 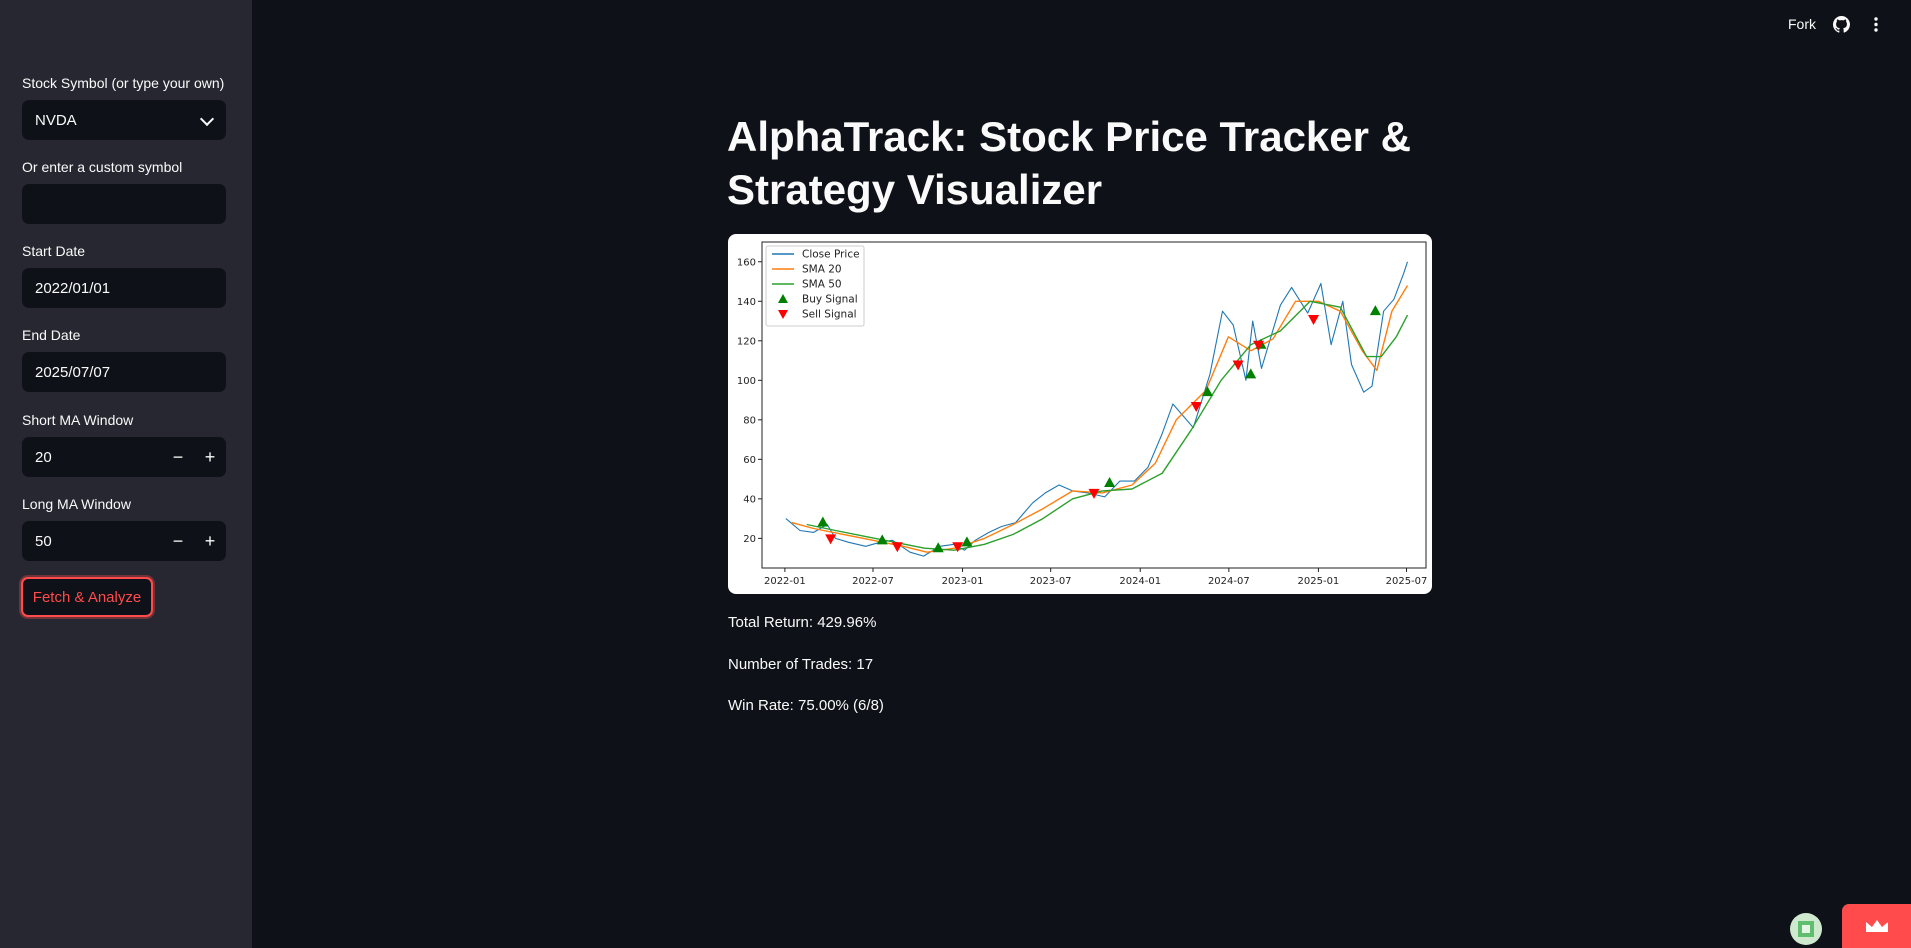 I want to click on y-tick-label: 160, so click(x=746, y=262).